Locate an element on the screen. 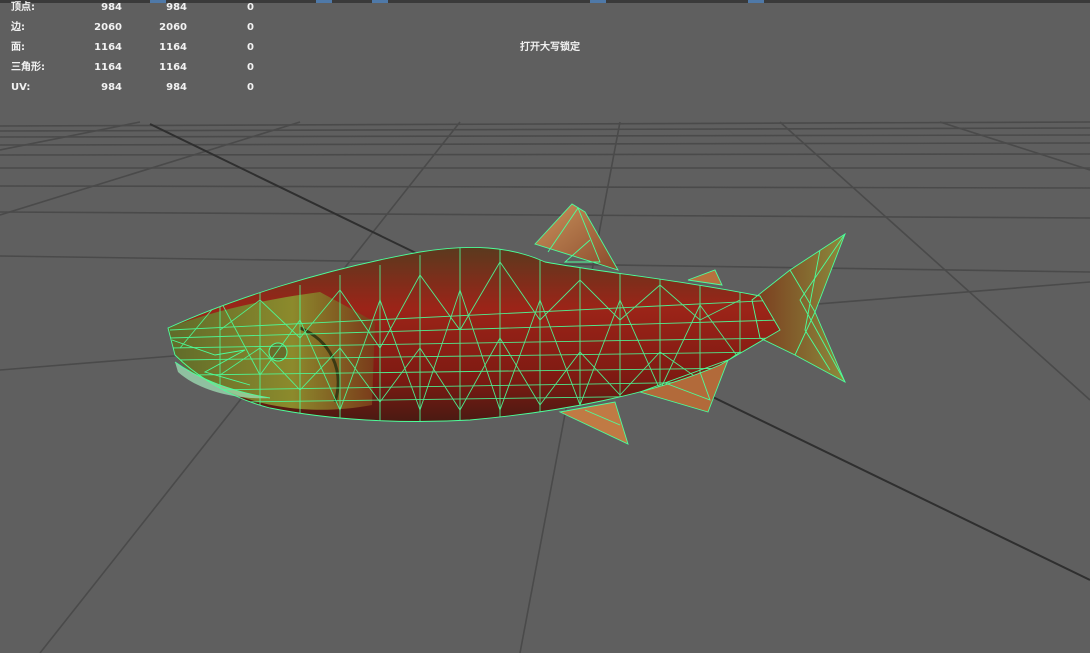 The image size is (1090, 653). hud-label: 边: is located at coordinates (18, 27).